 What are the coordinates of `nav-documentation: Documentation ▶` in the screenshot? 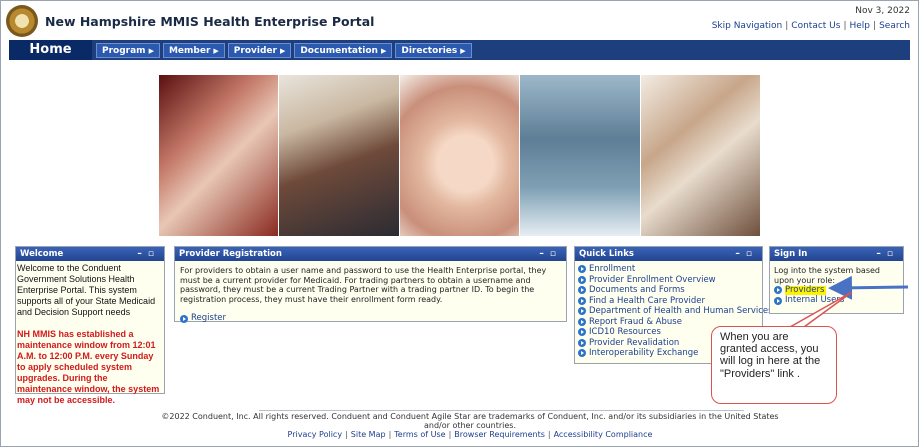 It's located at (343, 50).